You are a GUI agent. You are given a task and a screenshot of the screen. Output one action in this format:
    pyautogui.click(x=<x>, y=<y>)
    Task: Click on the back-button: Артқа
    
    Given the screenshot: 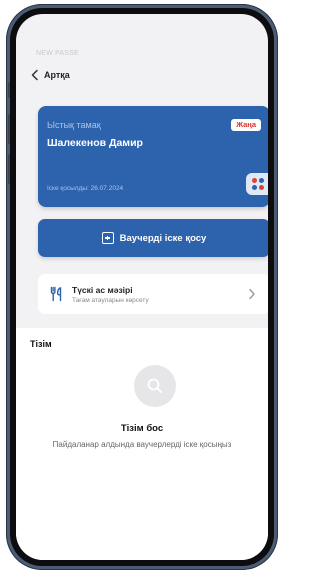 What is the action you would take?
    pyautogui.click(x=50, y=75)
    